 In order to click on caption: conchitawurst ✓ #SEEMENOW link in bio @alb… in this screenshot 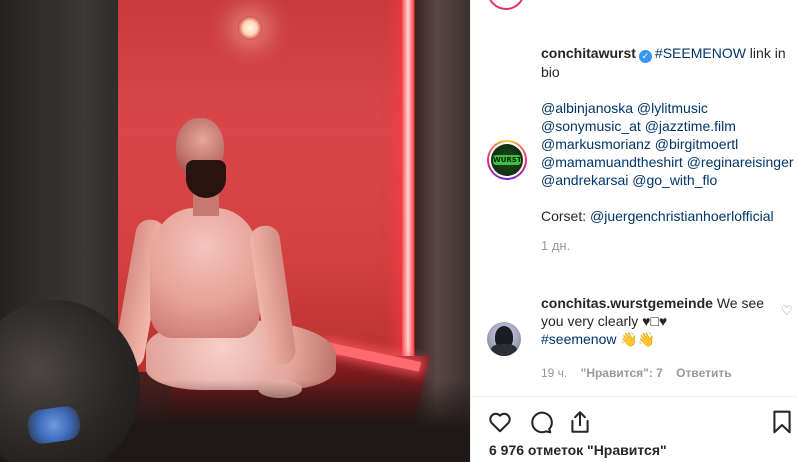, I will do `click(669, 149)`.